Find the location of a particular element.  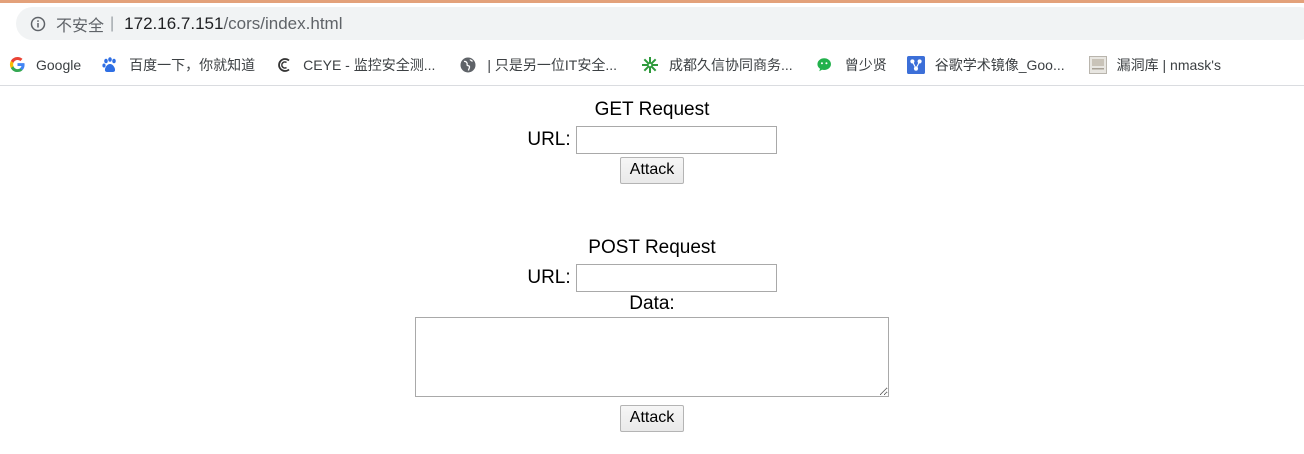

page-thumbnail-icon is located at coordinates (1097, 64).